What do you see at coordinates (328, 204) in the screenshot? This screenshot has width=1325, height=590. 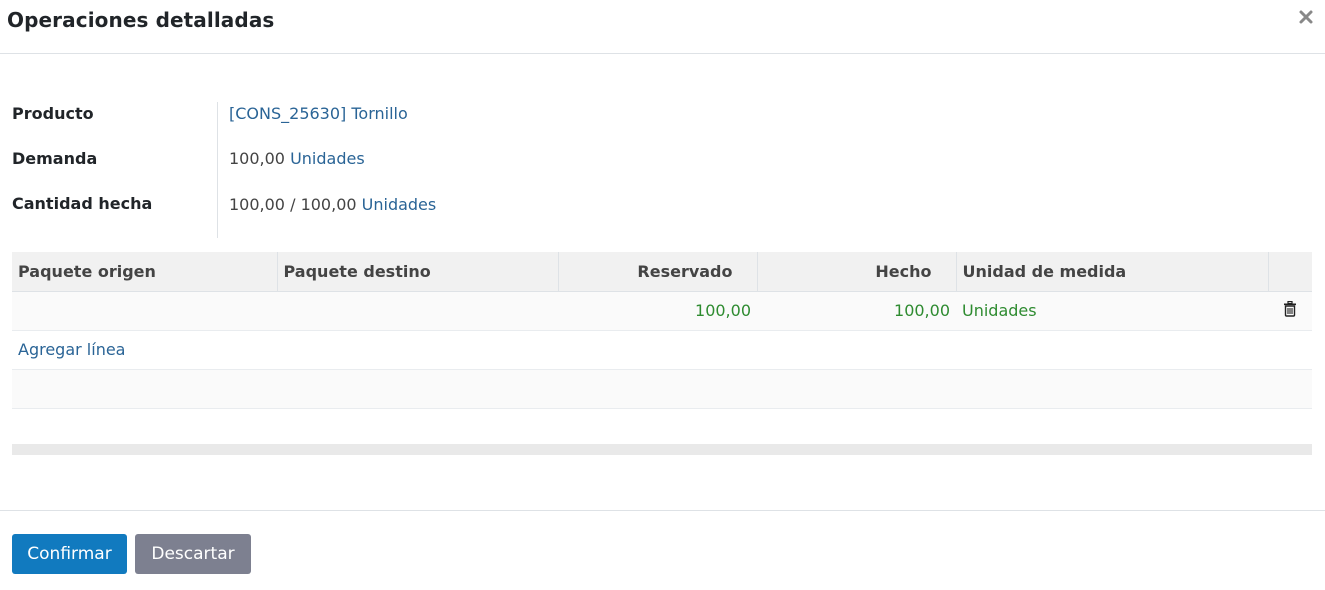 I see `done-total: 100,00` at bounding box center [328, 204].